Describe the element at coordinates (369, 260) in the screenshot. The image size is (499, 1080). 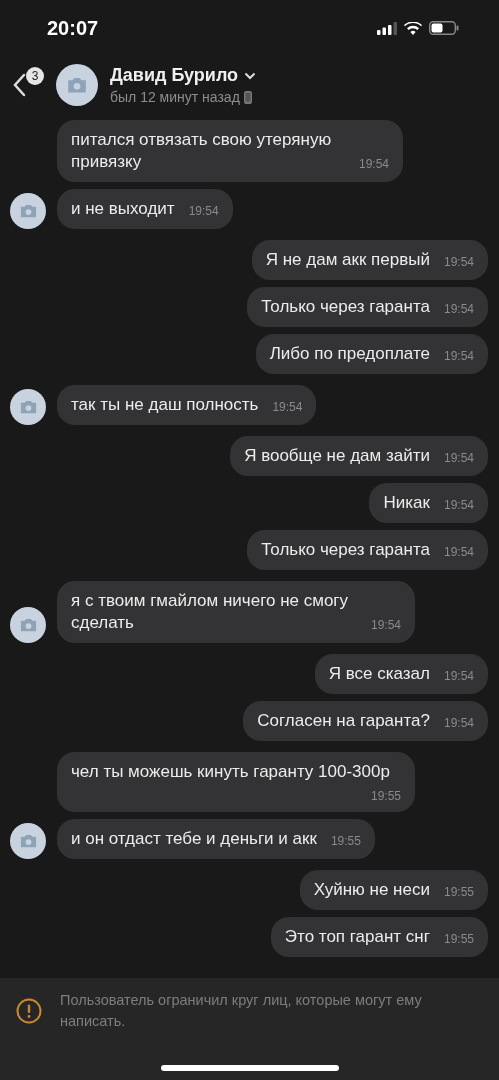
I see `outgoing-message: Я не дам акк первый 19:54` at that location.